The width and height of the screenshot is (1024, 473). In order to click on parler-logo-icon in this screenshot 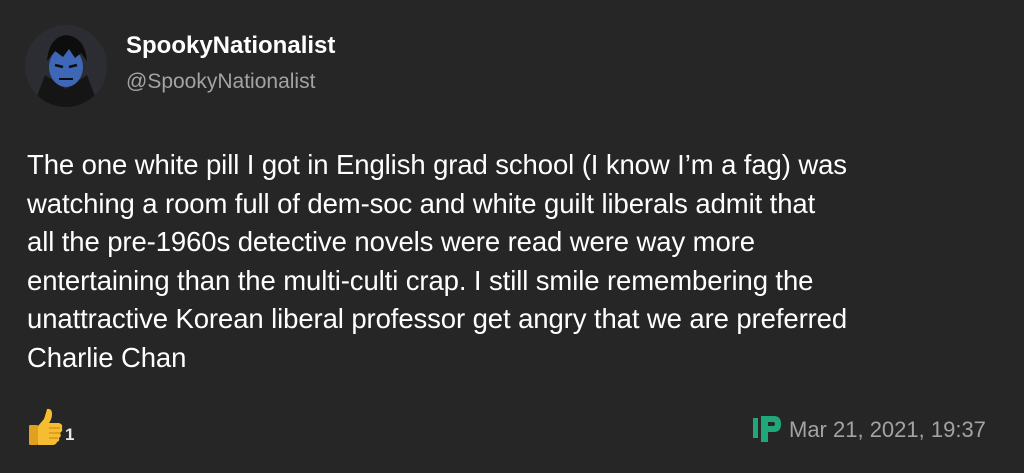, I will do `click(767, 429)`.